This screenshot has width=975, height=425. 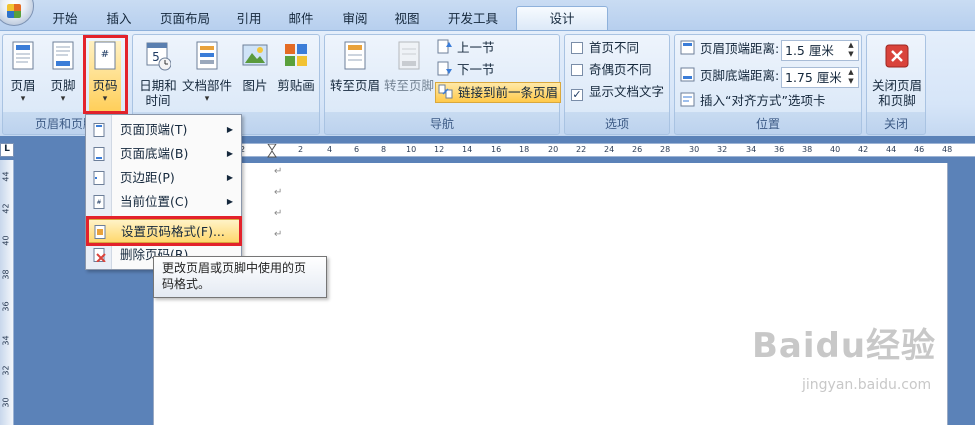 What do you see at coordinates (23, 85) in the screenshot?
I see `header-button-label: 页眉` at bounding box center [23, 85].